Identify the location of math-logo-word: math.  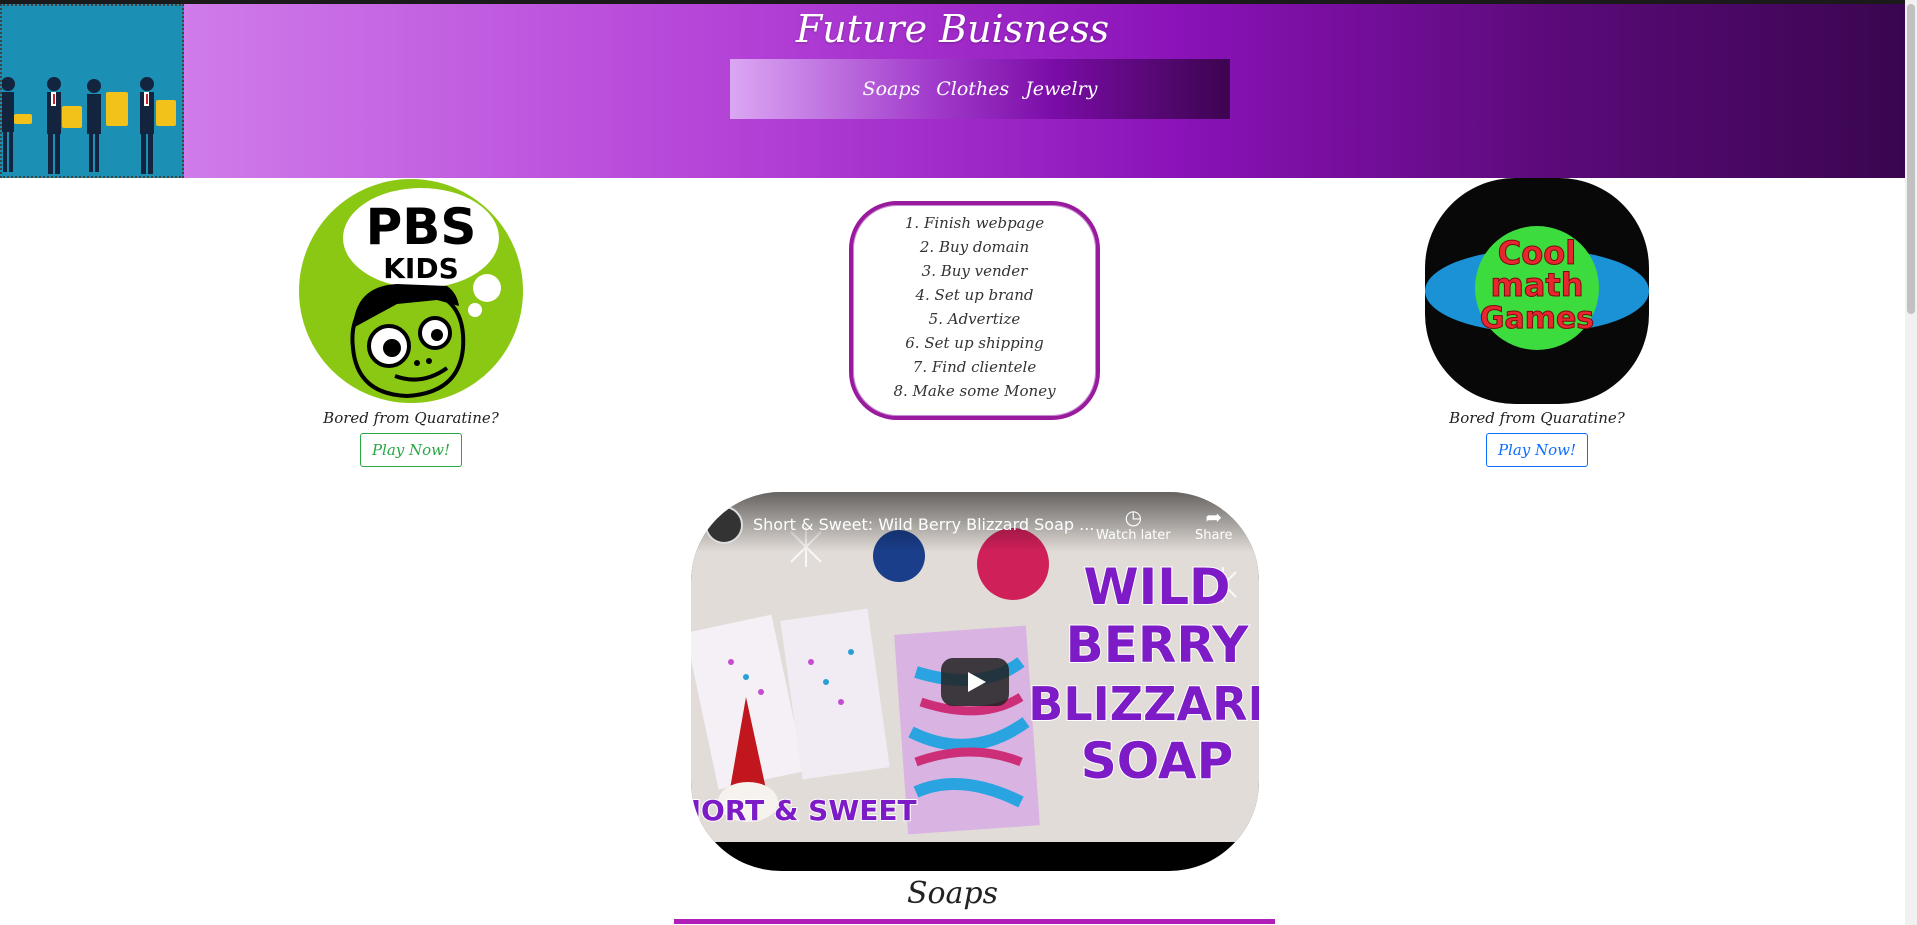
(1536, 285).